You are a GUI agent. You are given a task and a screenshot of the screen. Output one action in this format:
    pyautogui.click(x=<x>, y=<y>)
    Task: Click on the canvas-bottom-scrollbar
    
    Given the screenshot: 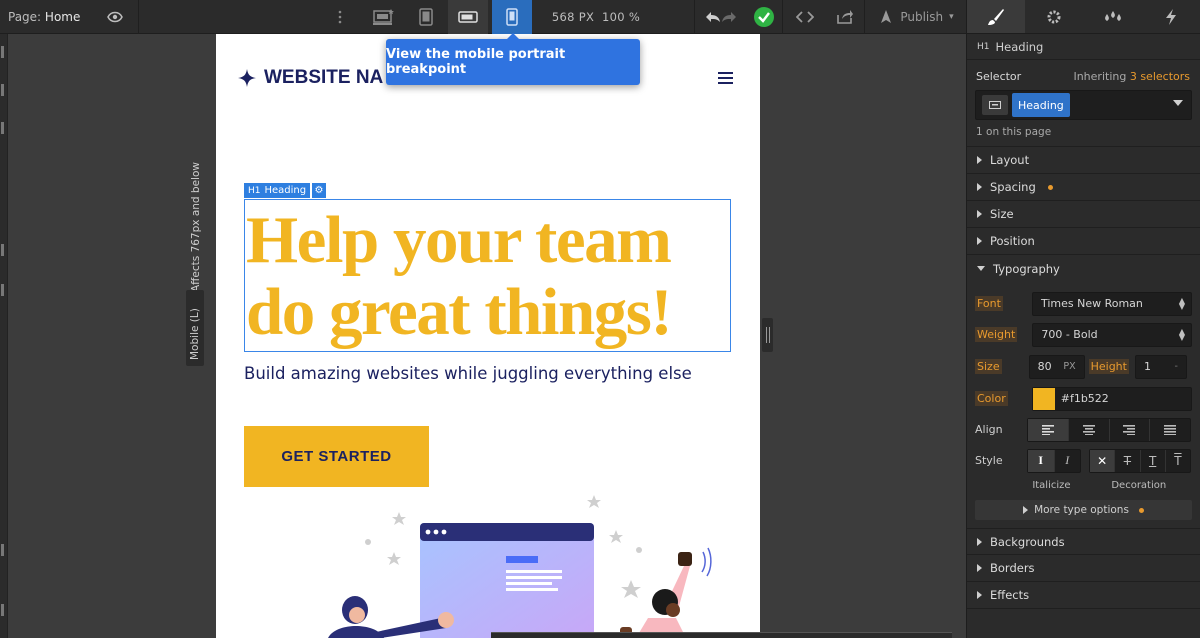 What is the action you would take?
    pyautogui.click(x=721, y=635)
    